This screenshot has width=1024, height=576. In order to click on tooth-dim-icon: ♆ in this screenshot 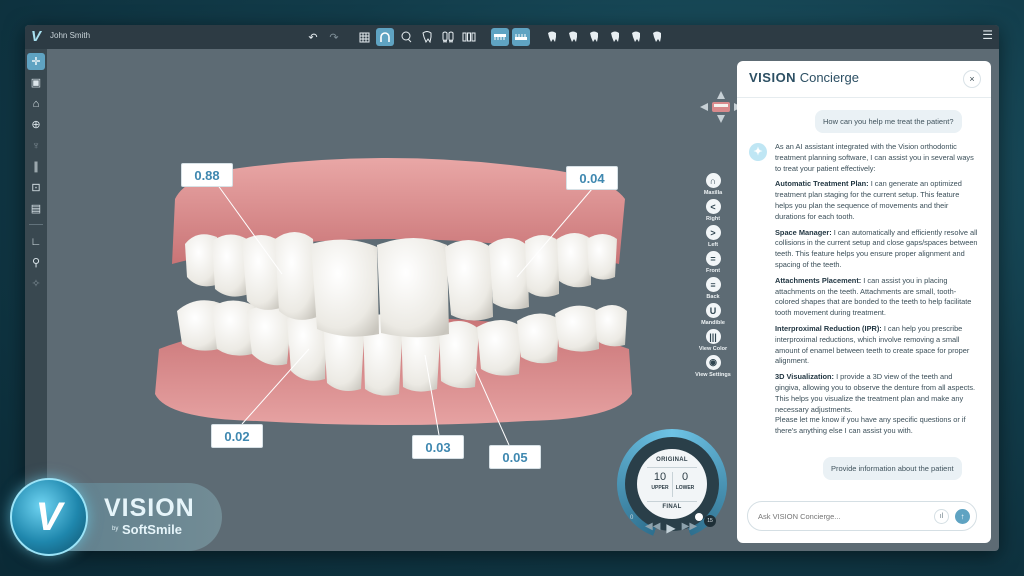, I will do `click(36, 145)`.